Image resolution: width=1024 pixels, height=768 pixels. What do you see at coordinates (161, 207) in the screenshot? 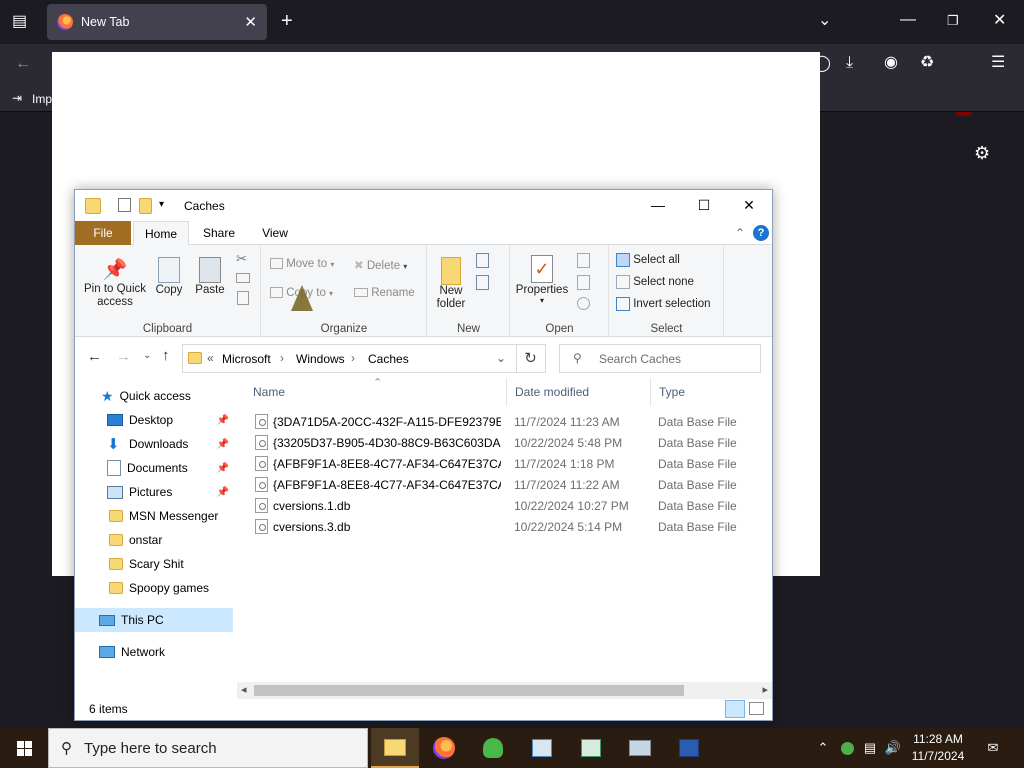
I see `customize-qat-icon: ▾` at bounding box center [161, 207].